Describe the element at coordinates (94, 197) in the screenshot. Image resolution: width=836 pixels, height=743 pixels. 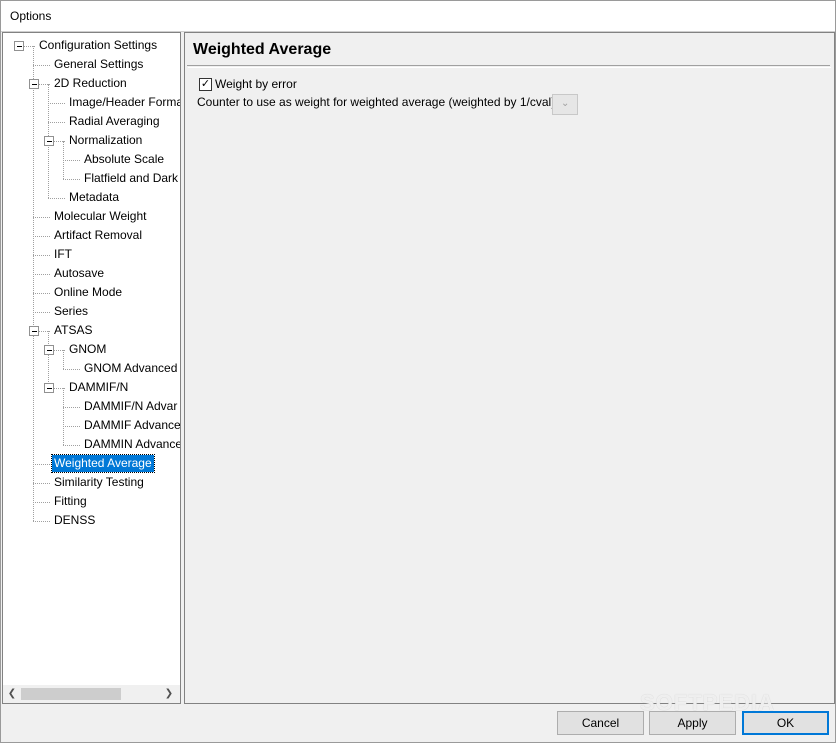
I see `tree-item: Metadata` at that location.